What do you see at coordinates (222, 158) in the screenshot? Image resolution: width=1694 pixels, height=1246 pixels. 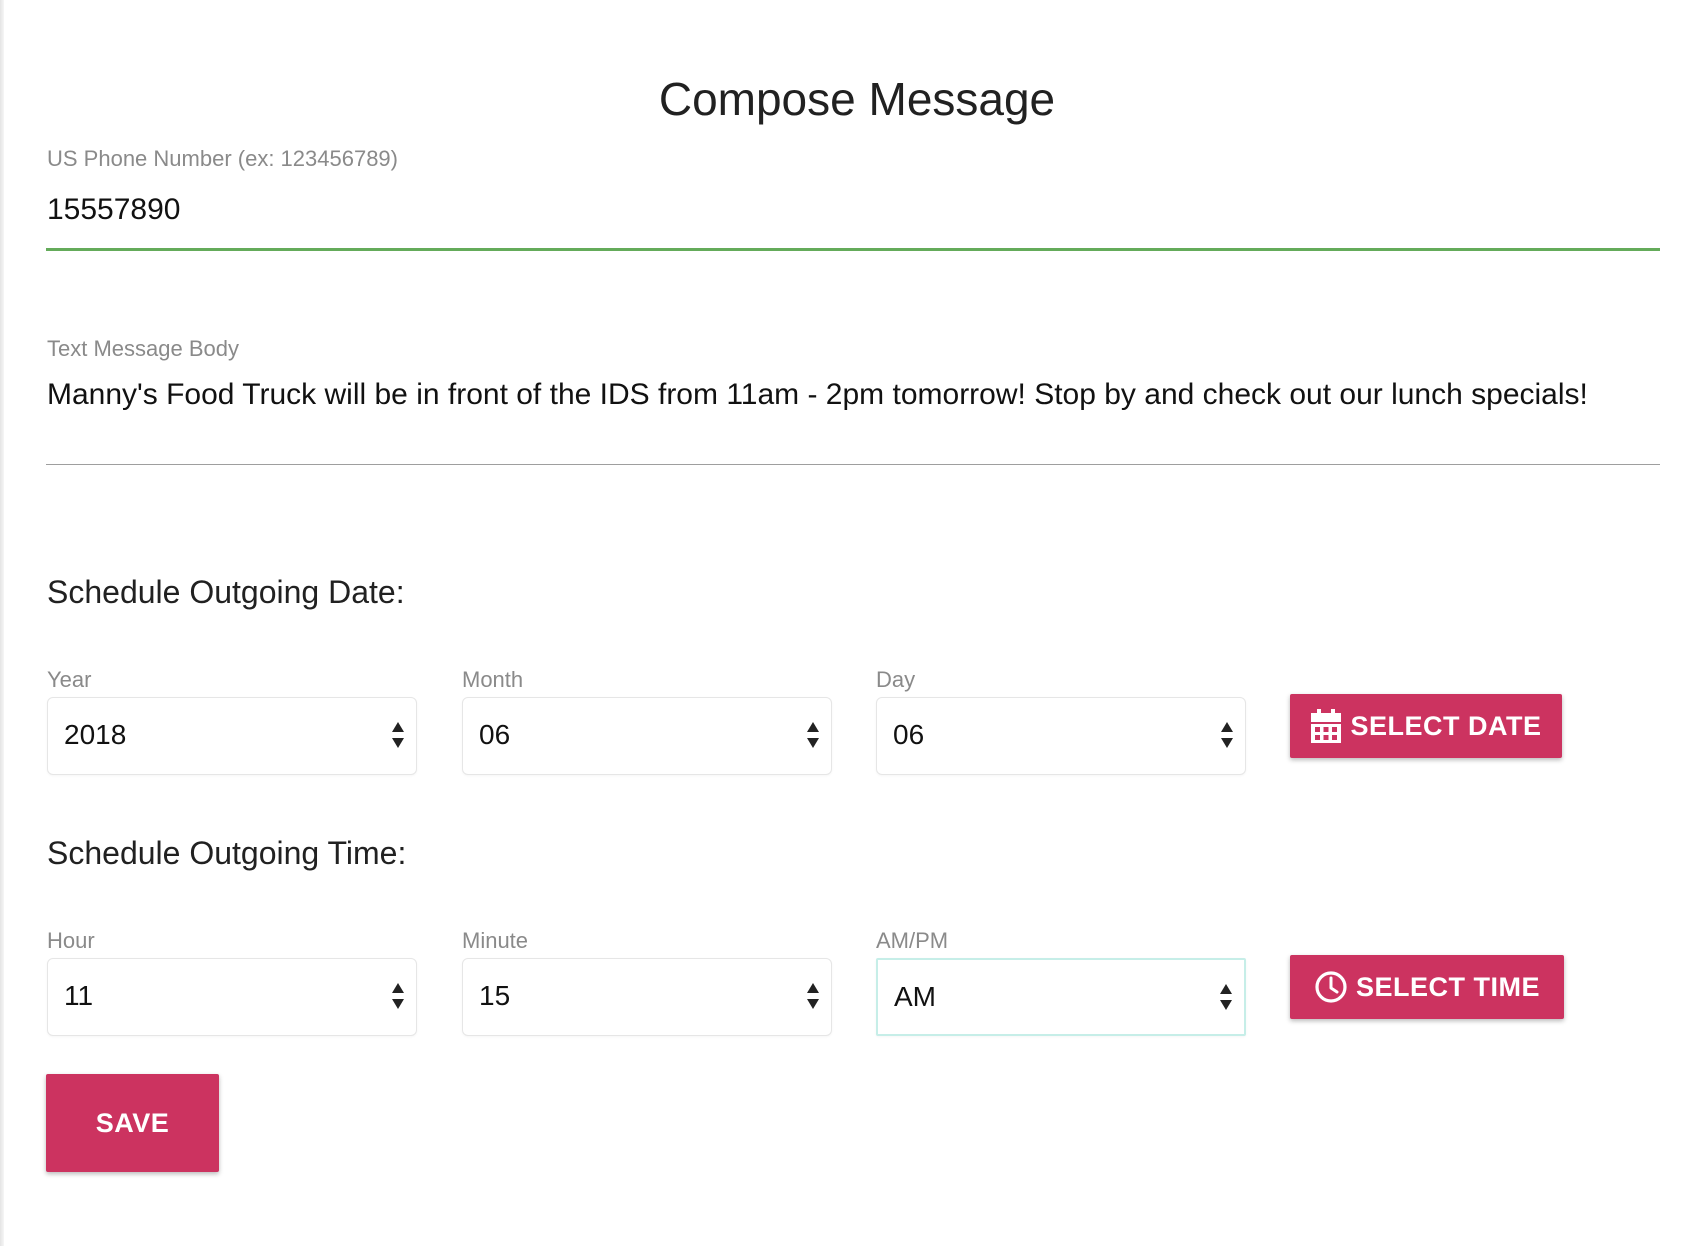 I see `phone-field-label: US Phone Number (ex: 123456789)` at bounding box center [222, 158].